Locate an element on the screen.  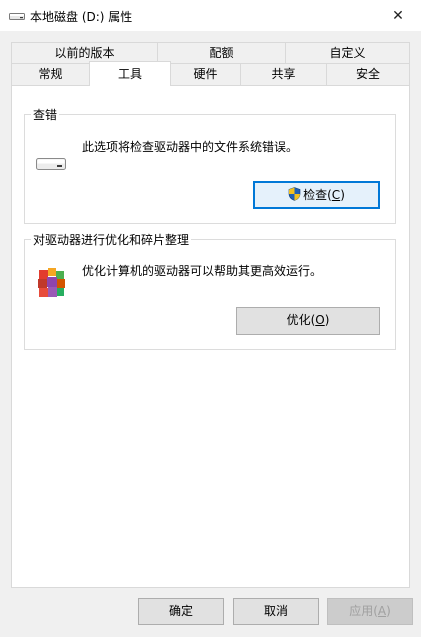
check-button-label: 检查( is located at coordinates (317, 195).